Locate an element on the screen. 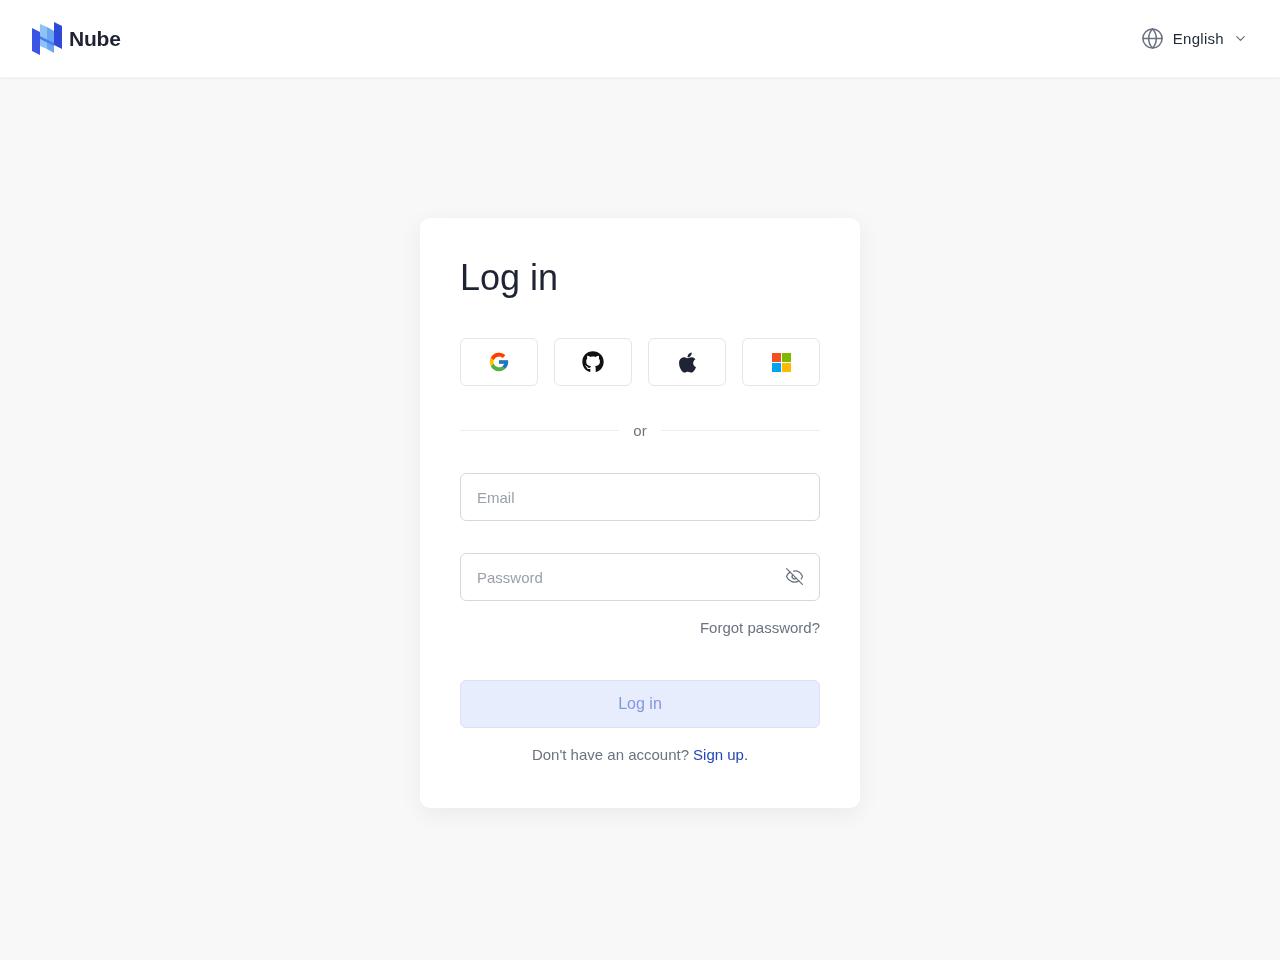 The image size is (1280, 960). microsoft-icon is located at coordinates (781, 362).